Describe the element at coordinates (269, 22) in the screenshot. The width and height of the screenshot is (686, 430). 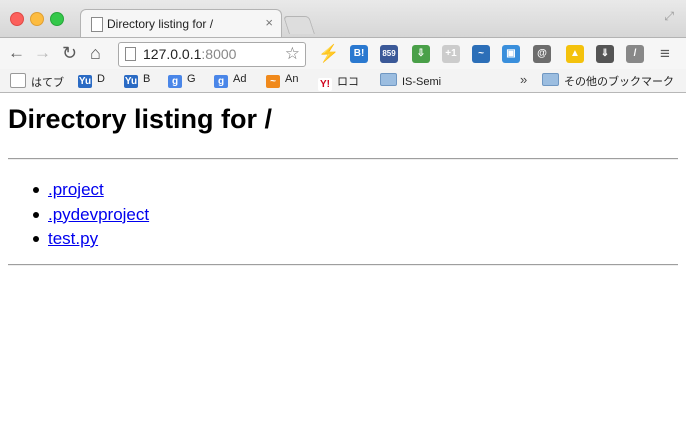
I see `close-tab-icon: ×` at that location.